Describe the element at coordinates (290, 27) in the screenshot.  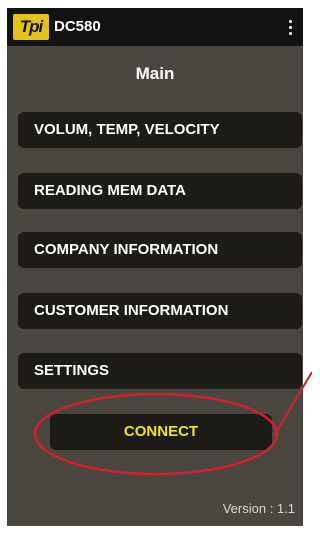
I see `more-vert-icon` at that location.